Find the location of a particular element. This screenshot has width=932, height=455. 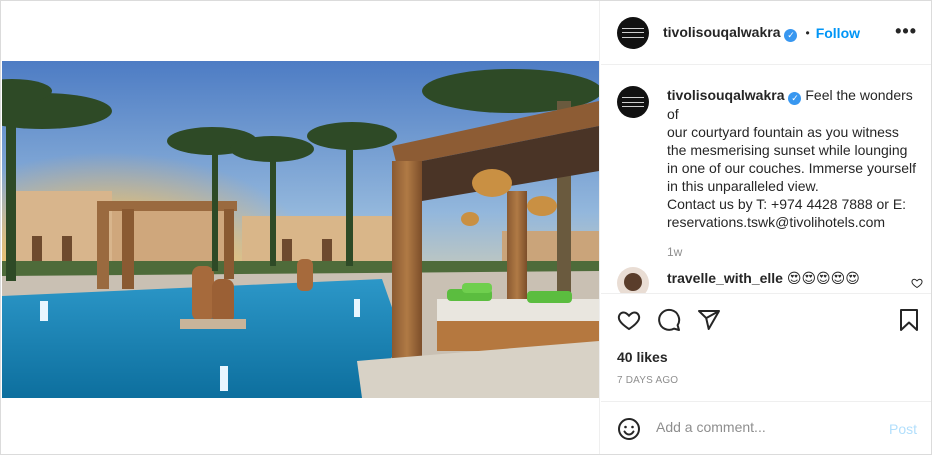

header-username: tivolisouqalwakra ✓ is located at coordinates (730, 33).